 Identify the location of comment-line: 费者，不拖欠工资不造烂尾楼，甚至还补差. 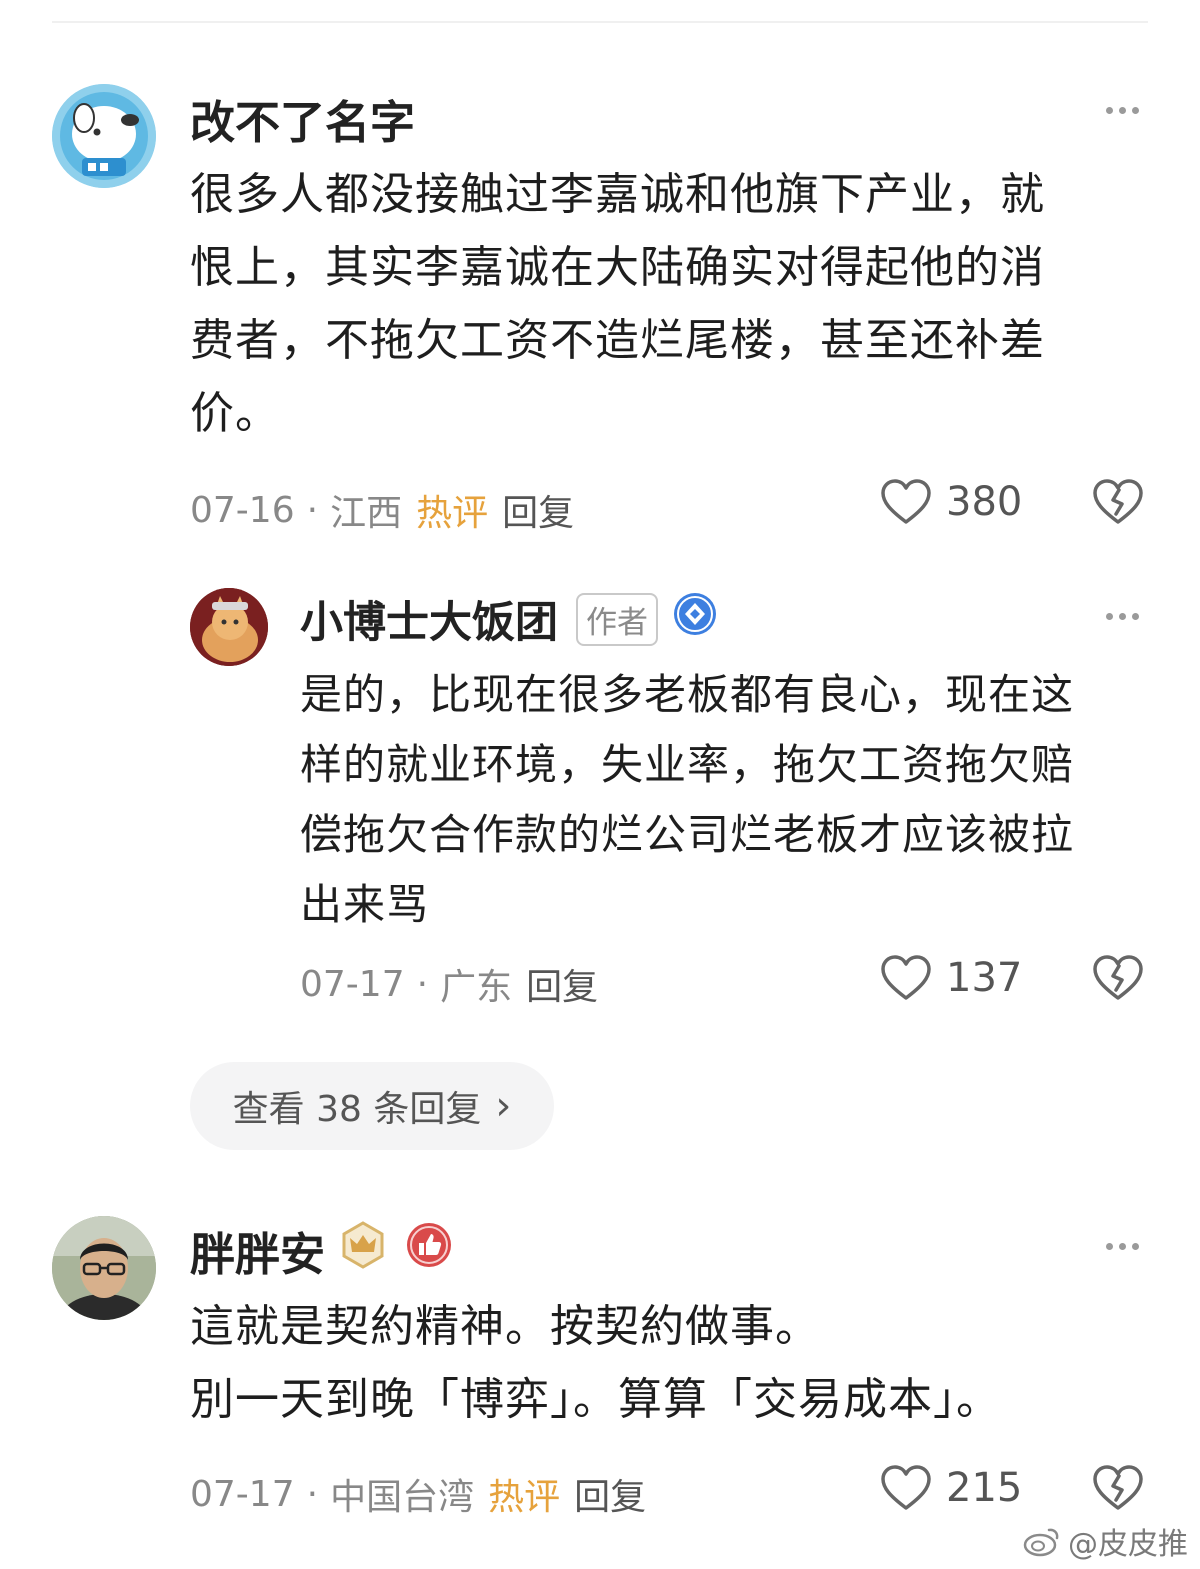
(617, 340).